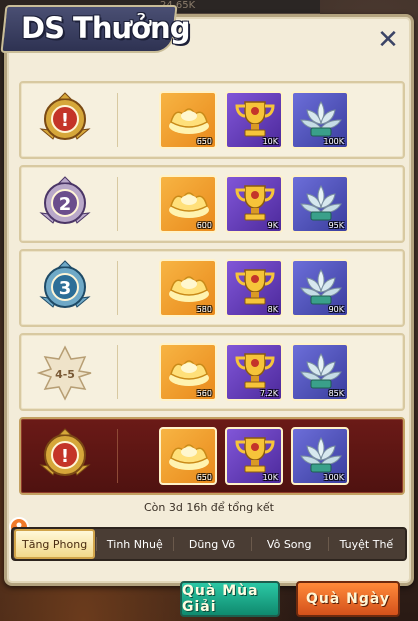 Image resolution: width=418 pixels, height=621 pixels. What do you see at coordinates (336, 309) in the screenshot?
I see `reward-quantity: 90K` at bounding box center [336, 309].